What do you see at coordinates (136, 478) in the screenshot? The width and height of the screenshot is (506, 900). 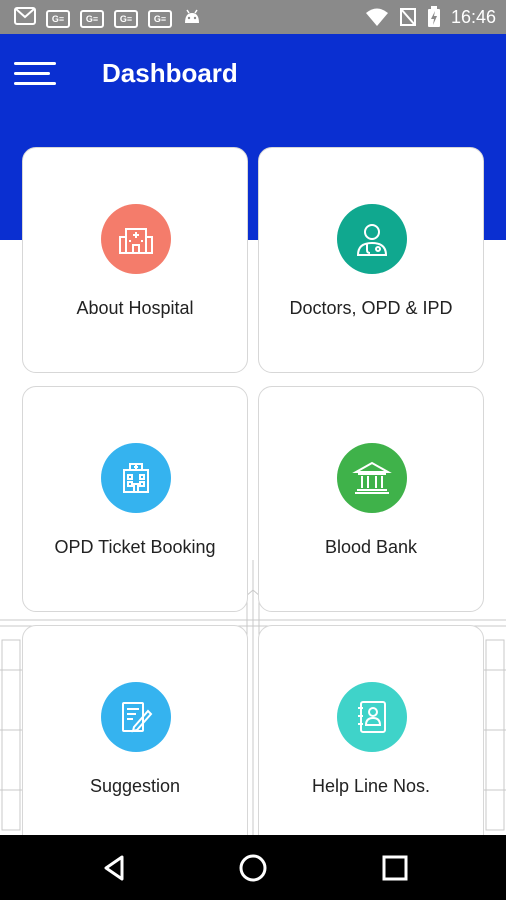 I see `hospital-booking-icon` at bounding box center [136, 478].